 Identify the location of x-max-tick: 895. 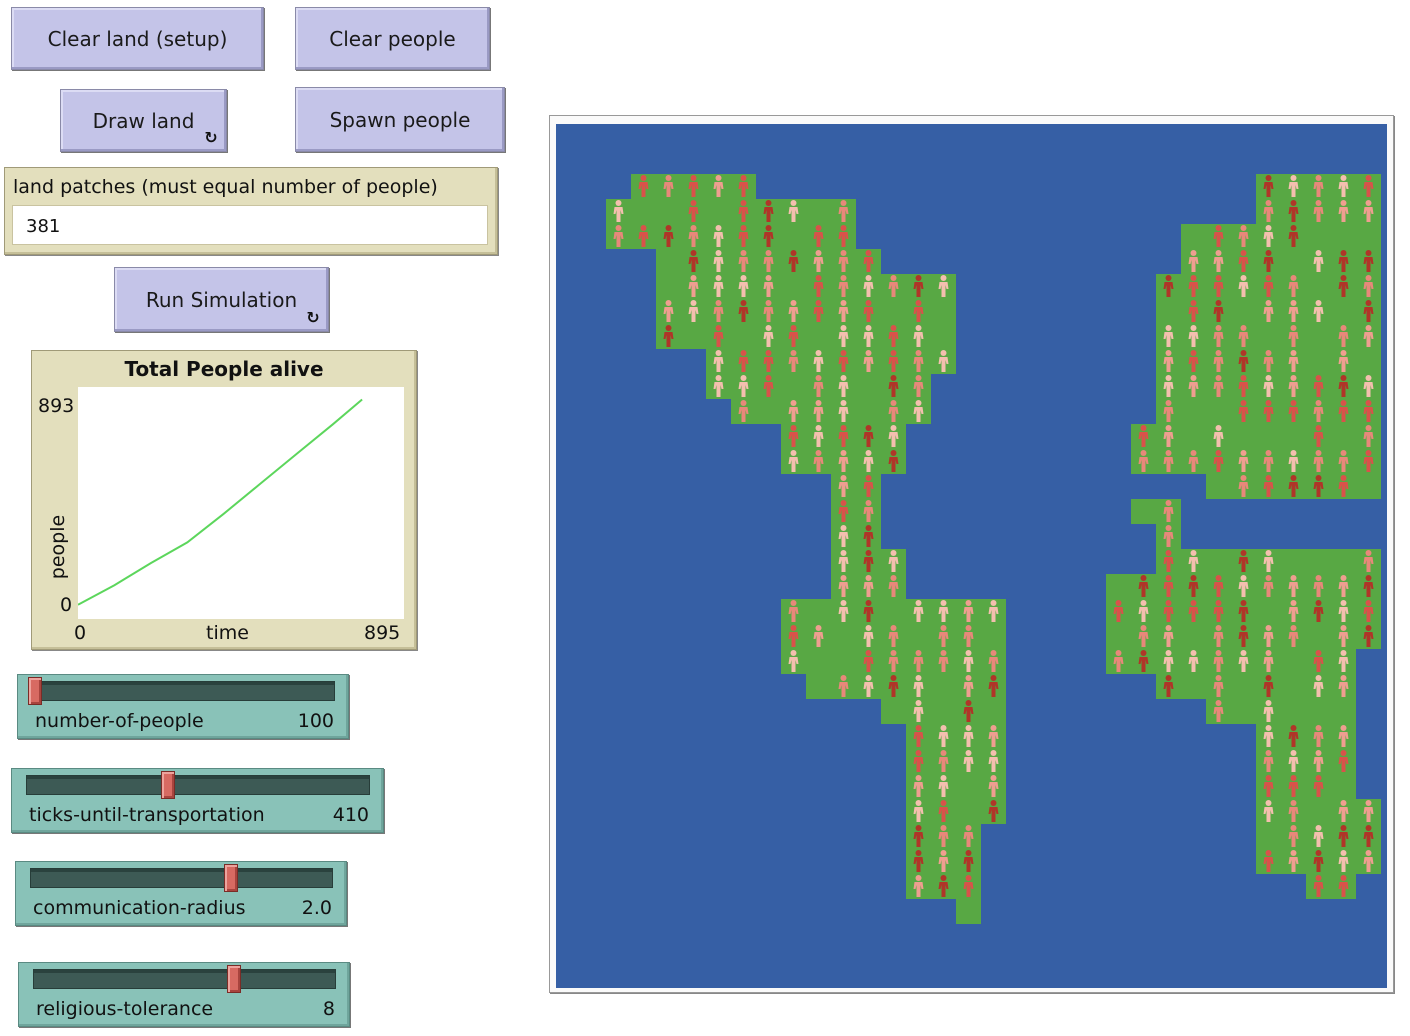
(382, 633).